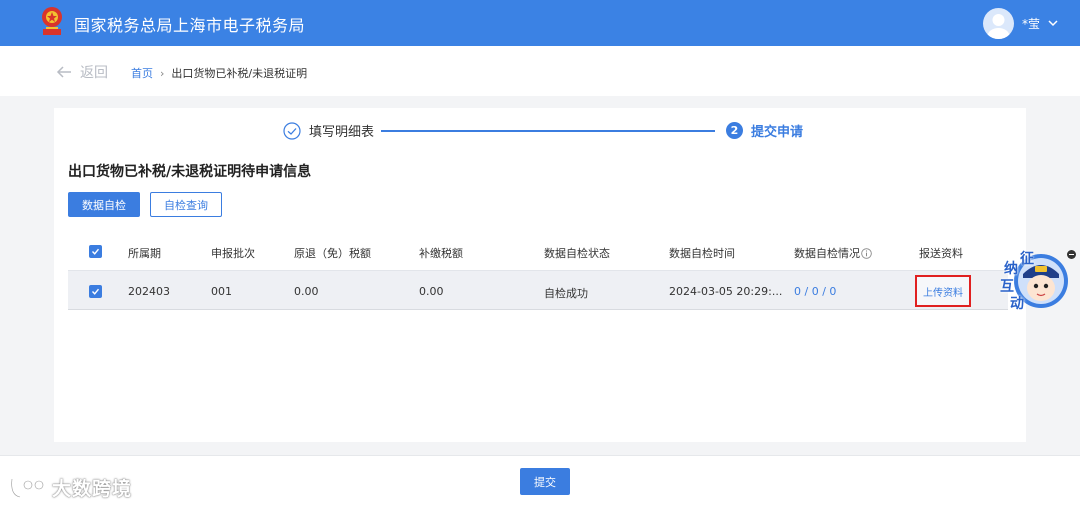 This screenshot has height=508, width=1080. I want to click on step-2-label: 提交申请, so click(777, 132).